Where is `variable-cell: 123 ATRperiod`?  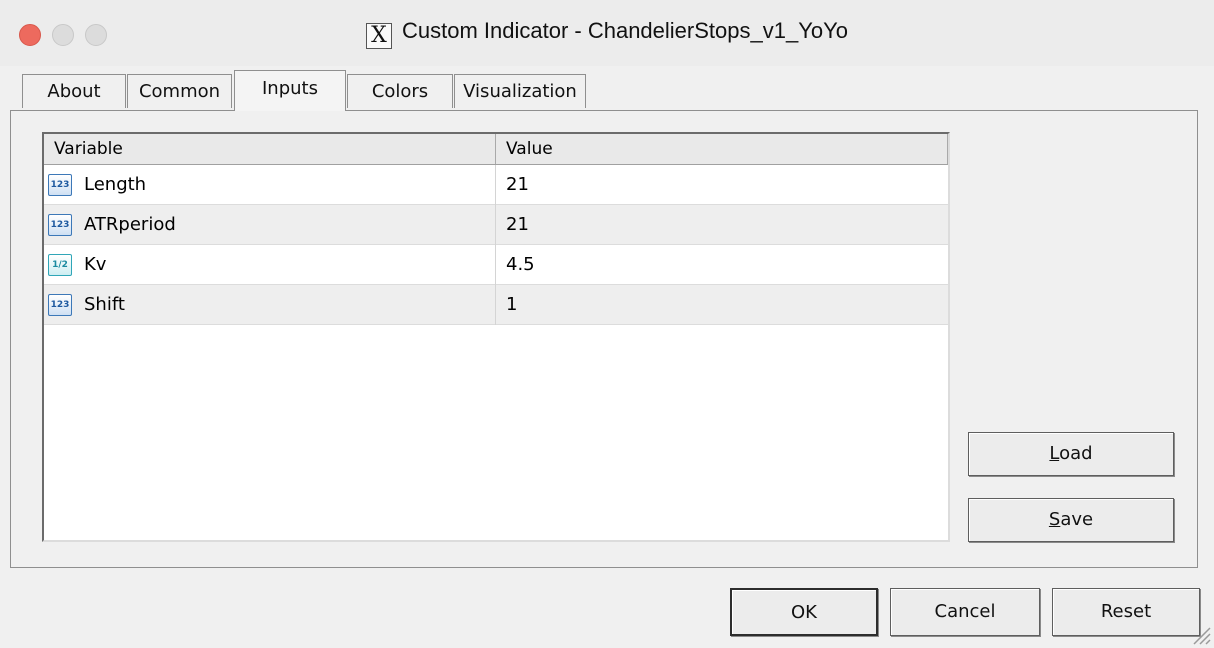
variable-cell: 123 ATRperiod is located at coordinates (270, 225).